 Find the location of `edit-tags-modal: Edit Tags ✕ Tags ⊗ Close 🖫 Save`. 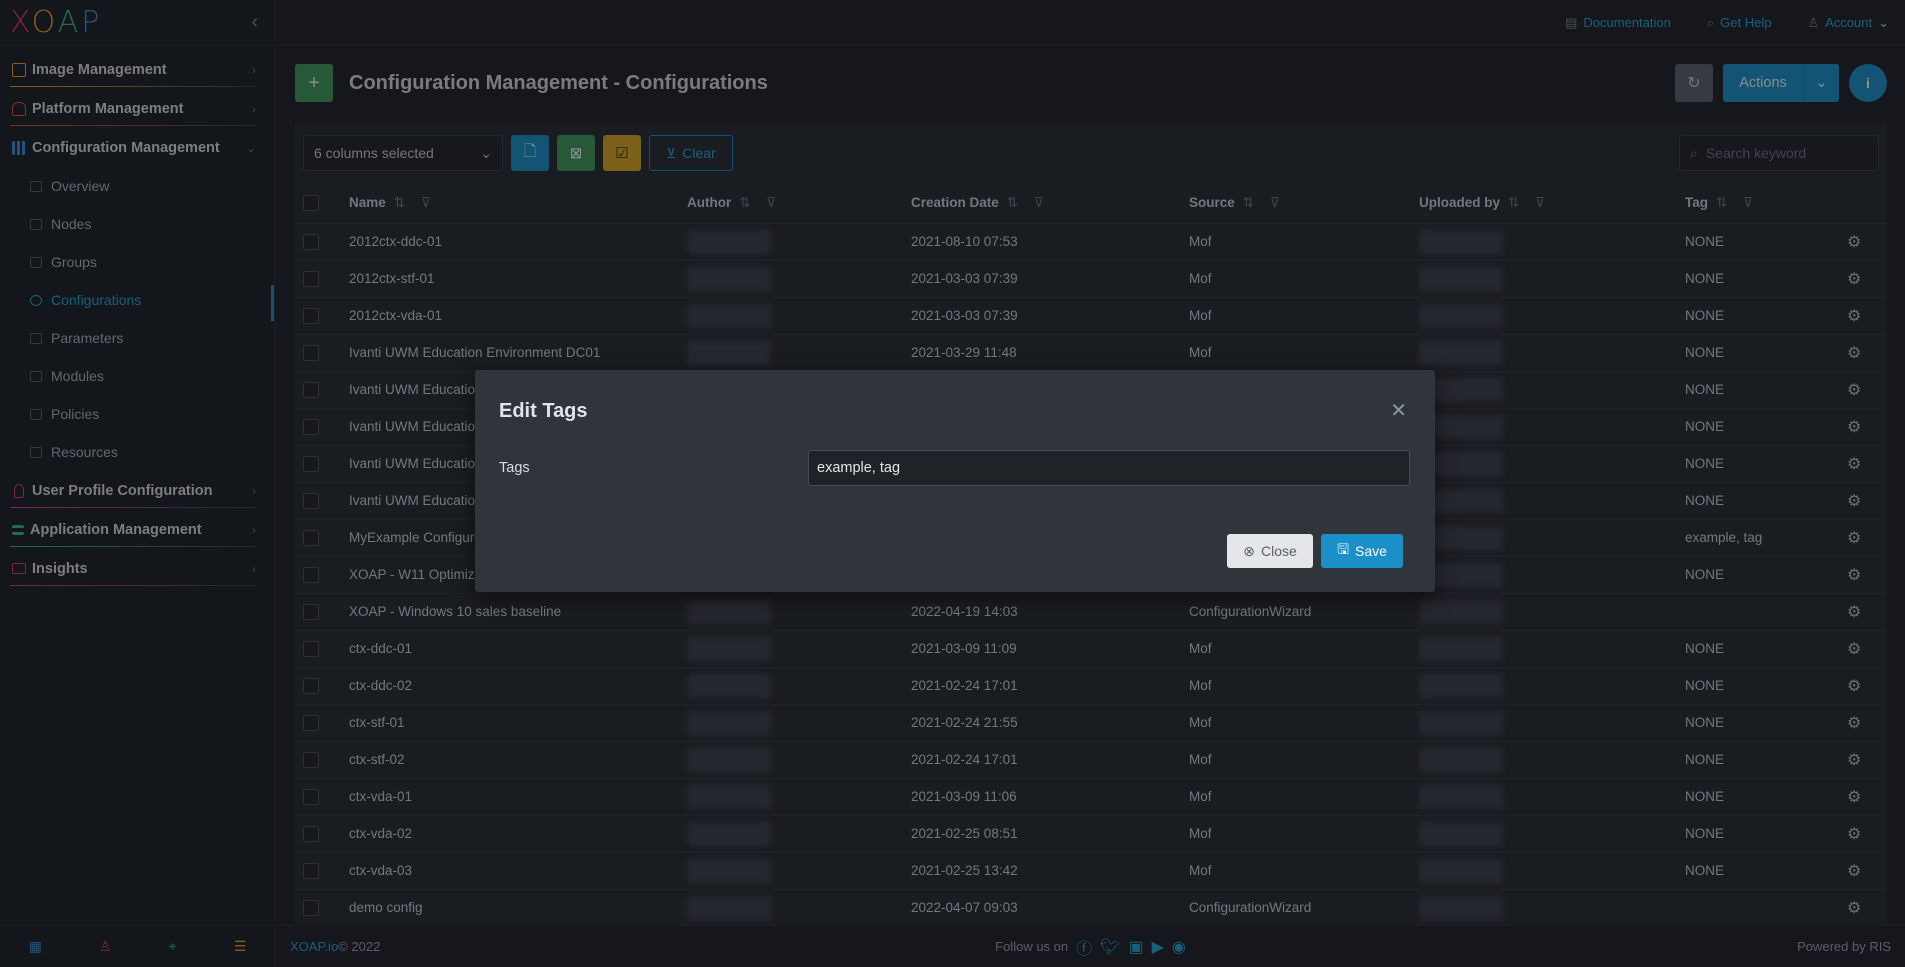

edit-tags-modal: Edit Tags ✕ Tags ⊗ Close 🖫 Save is located at coordinates (955, 481).